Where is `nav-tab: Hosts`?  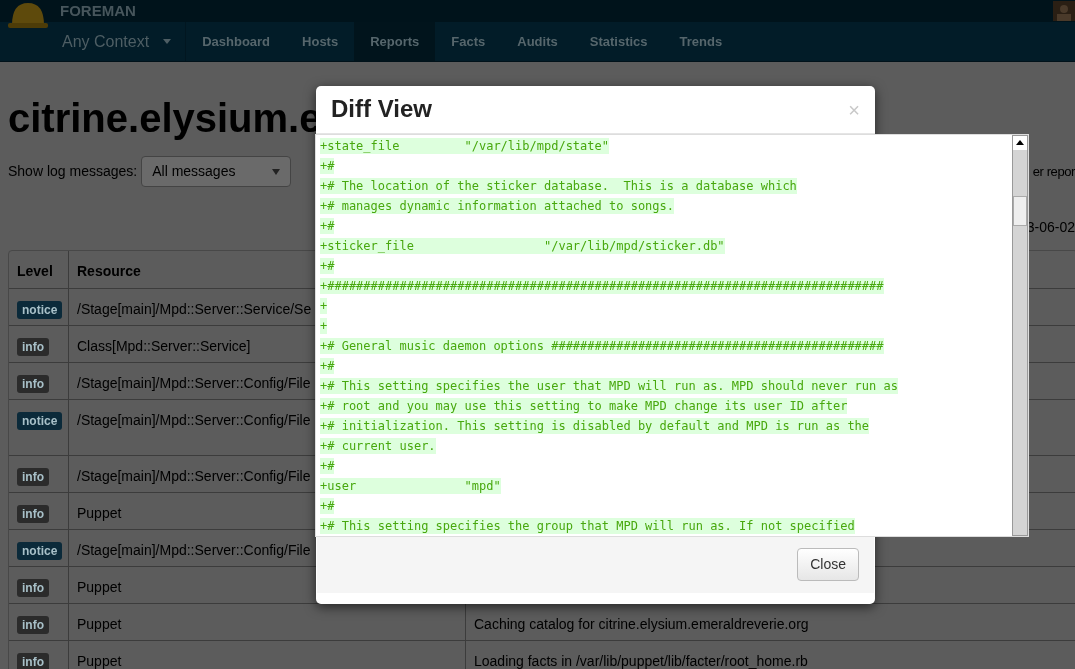
nav-tab: Hosts is located at coordinates (320, 41).